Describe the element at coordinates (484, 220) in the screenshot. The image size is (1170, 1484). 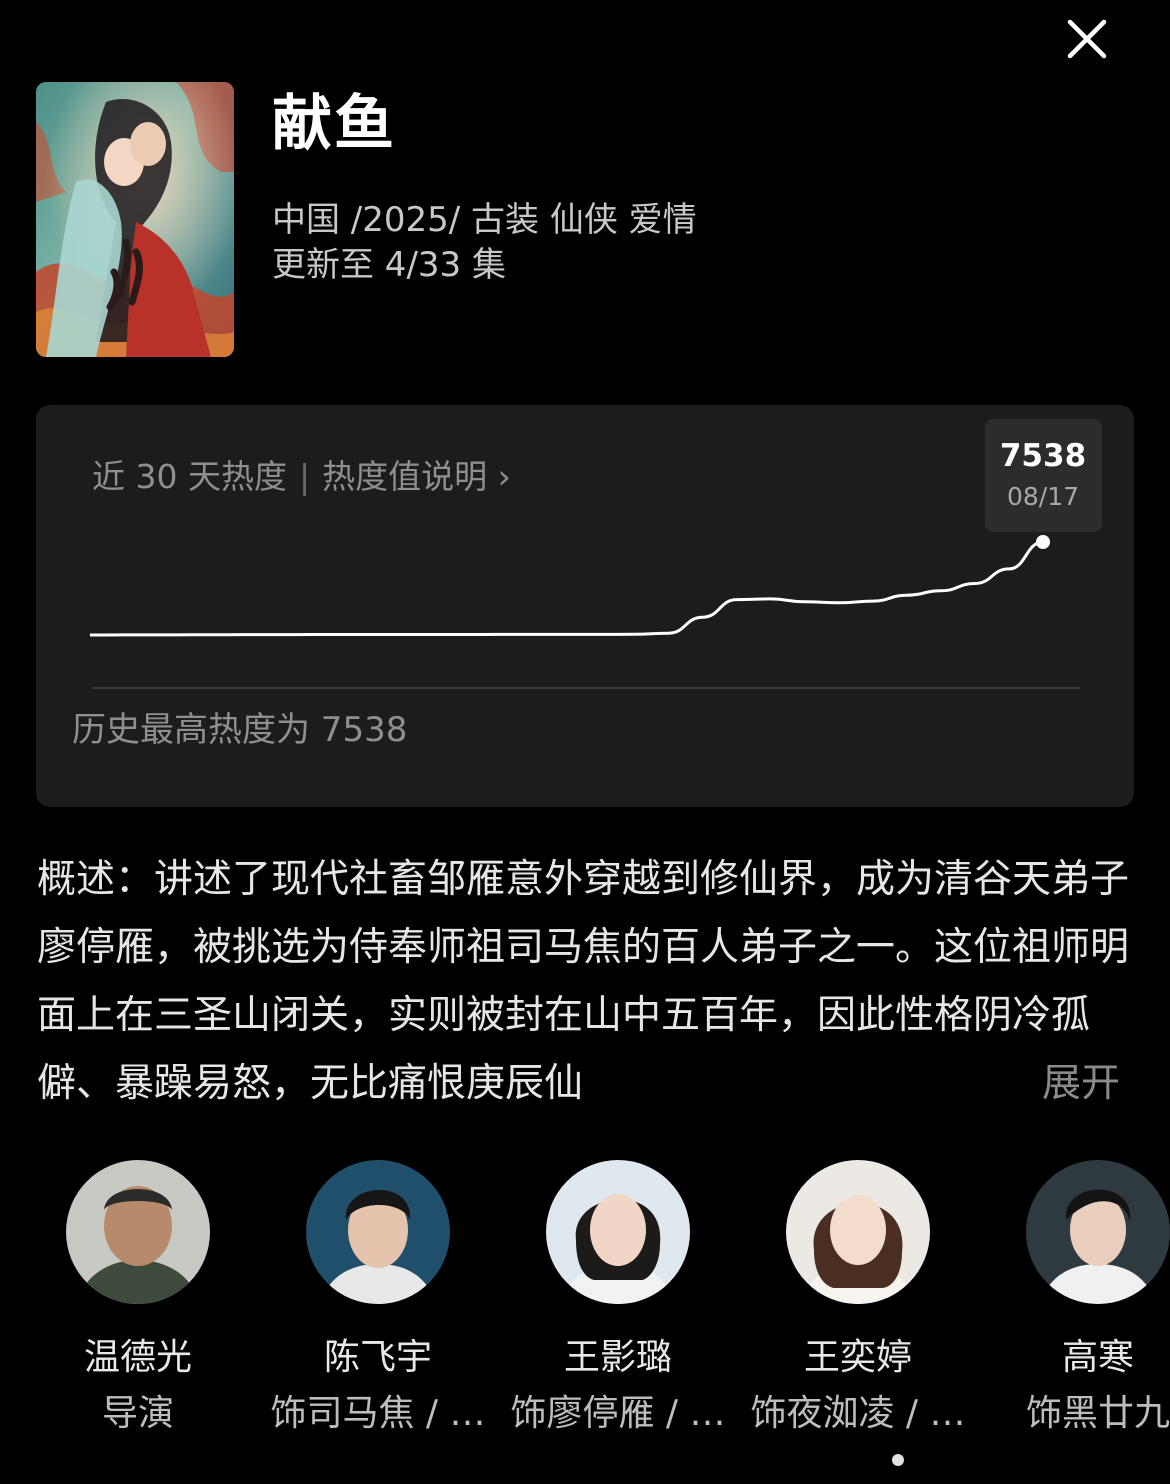
I see `show-info-line: 中国 /2025/ 古装 仙侠 爱情` at that location.